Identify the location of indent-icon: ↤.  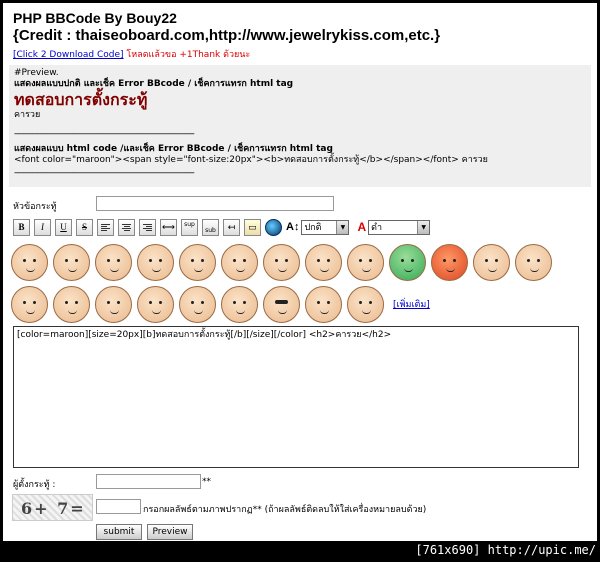
(231, 226).